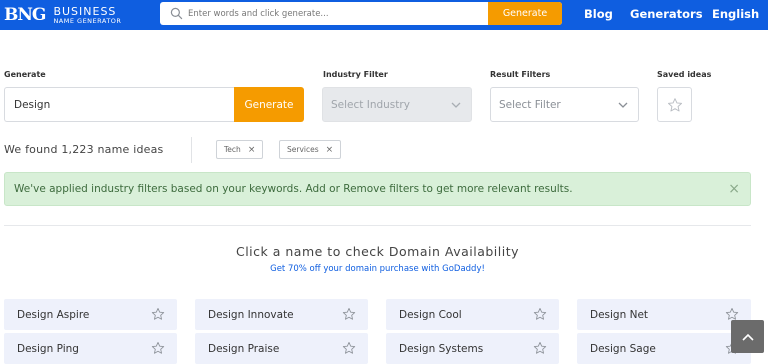 This screenshot has height=364, width=768. Describe the element at coordinates (472, 314) in the screenshot. I see `name-card: Design Cool` at that location.